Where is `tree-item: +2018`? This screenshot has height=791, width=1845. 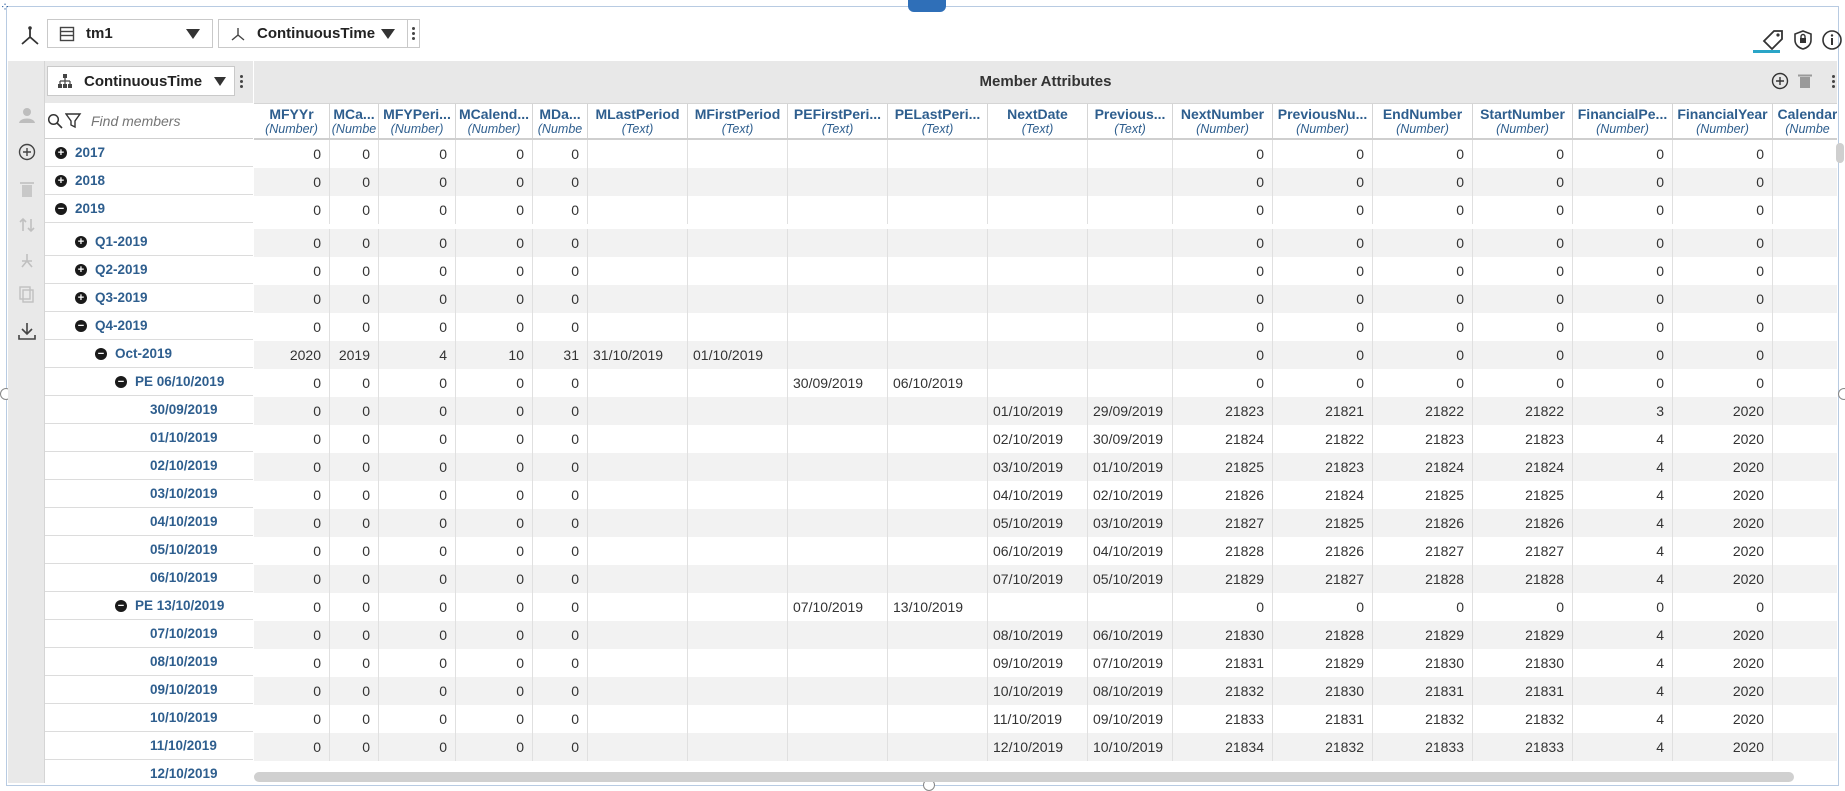 tree-item: +2018 is located at coordinates (149, 181).